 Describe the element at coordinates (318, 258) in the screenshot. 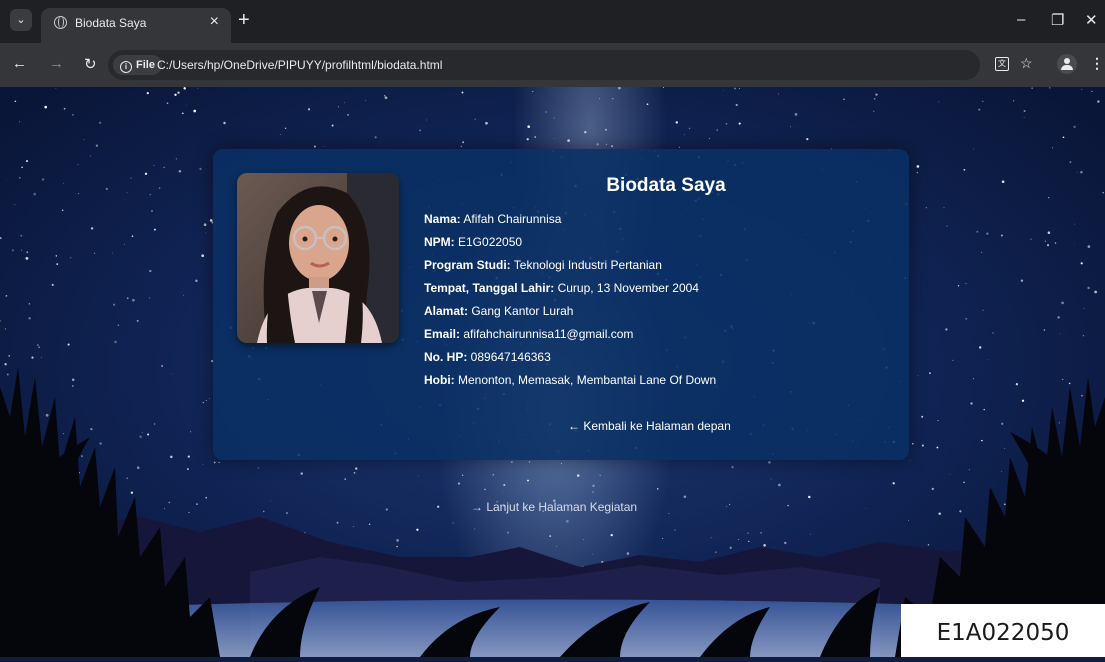

I see `profile-photo` at that location.